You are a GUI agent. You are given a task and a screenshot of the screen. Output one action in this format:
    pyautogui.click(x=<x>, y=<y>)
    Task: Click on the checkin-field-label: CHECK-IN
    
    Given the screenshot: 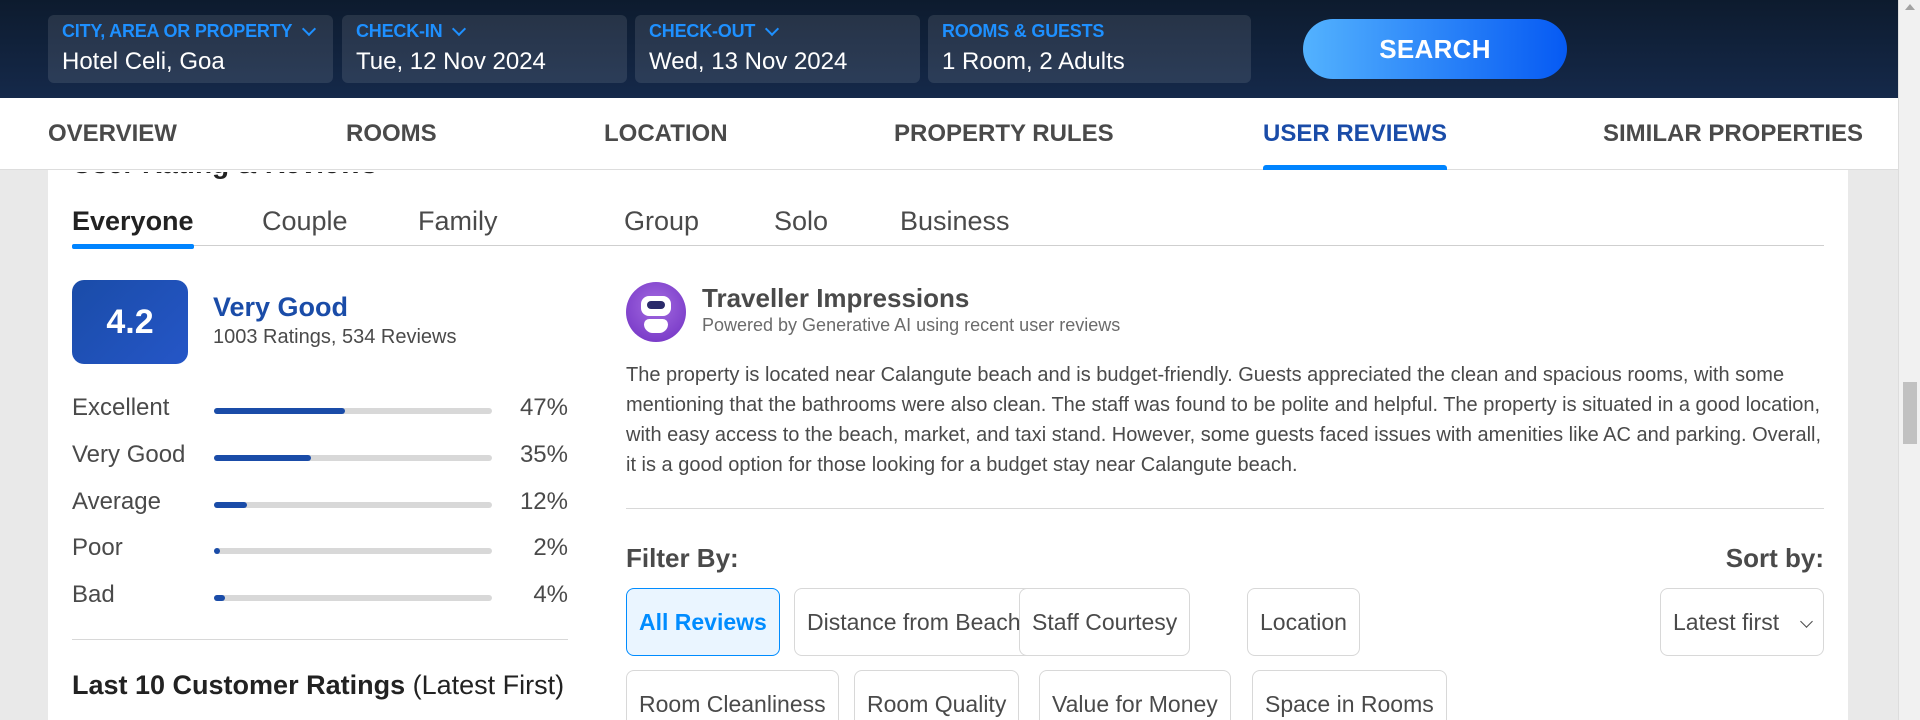 What is the action you would take?
    pyautogui.click(x=399, y=31)
    